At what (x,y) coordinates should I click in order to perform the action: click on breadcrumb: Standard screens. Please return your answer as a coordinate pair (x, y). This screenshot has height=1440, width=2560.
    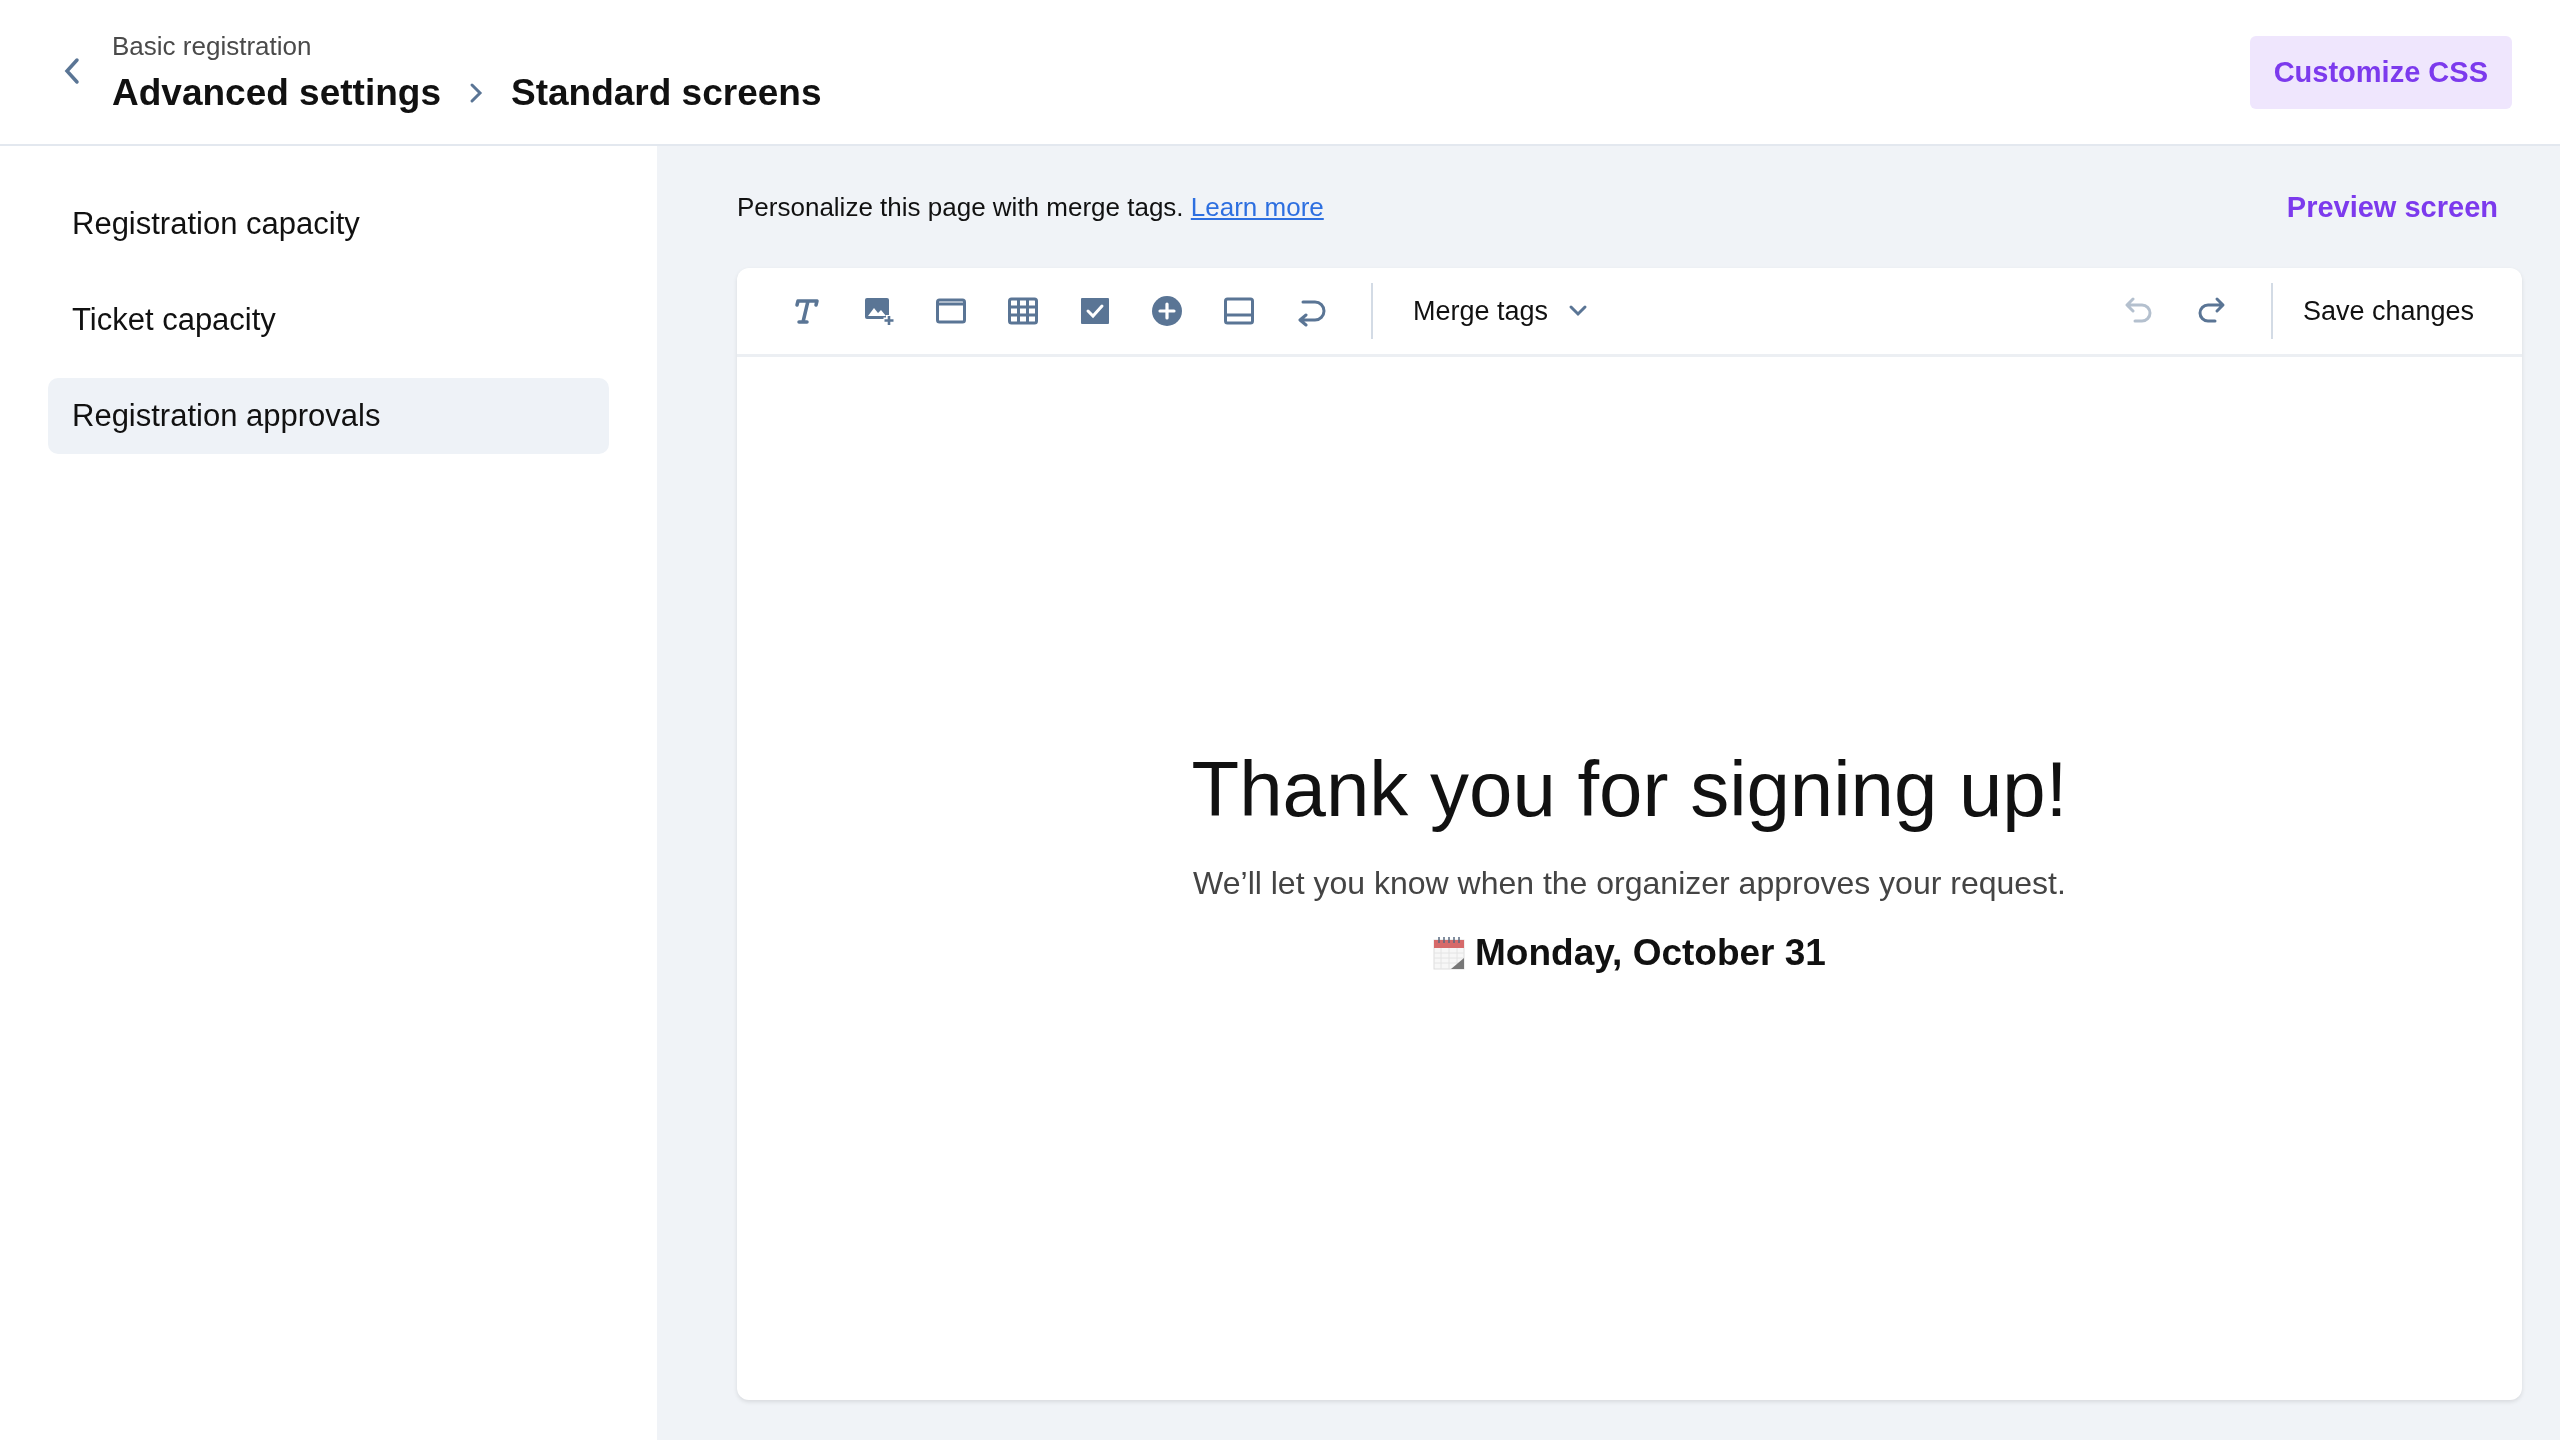
    Looking at the image, I should click on (666, 92).